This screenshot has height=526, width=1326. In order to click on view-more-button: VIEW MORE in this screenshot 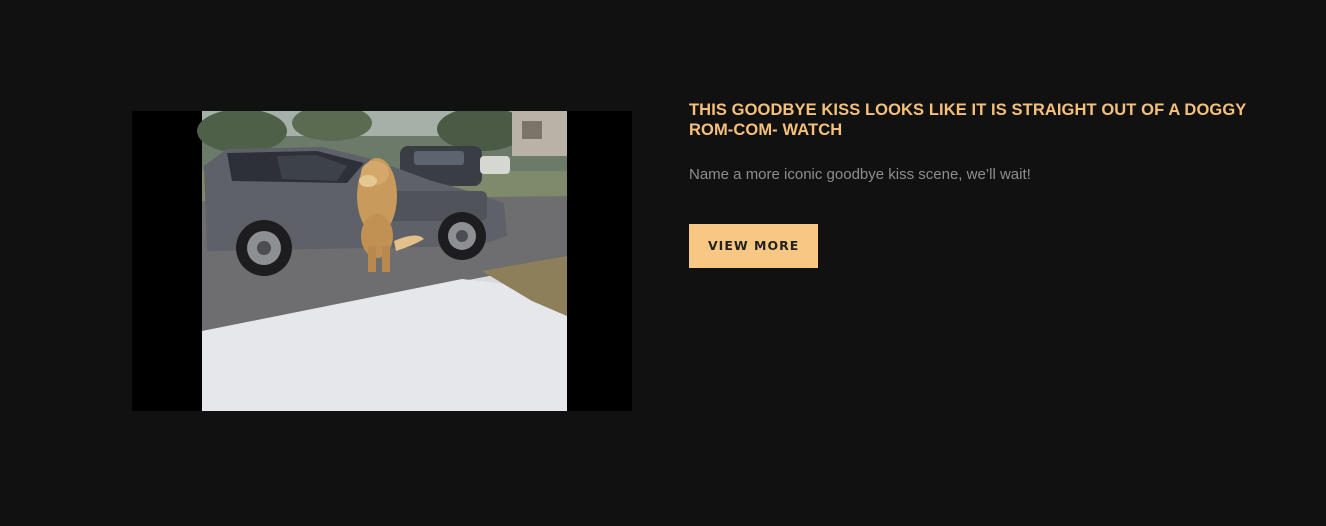, I will do `click(754, 246)`.